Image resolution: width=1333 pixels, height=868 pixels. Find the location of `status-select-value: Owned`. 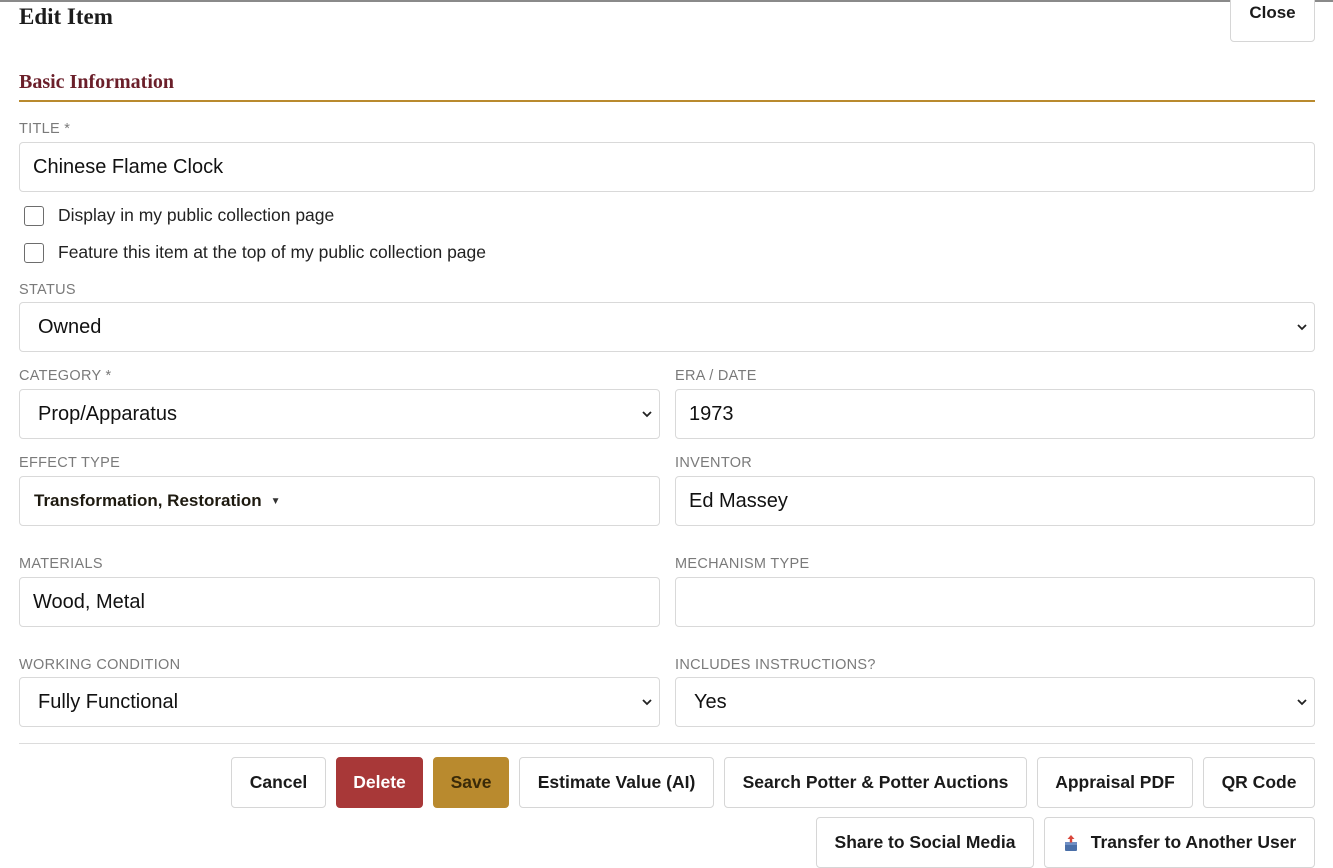

status-select-value: Owned is located at coordinates (70, 326).